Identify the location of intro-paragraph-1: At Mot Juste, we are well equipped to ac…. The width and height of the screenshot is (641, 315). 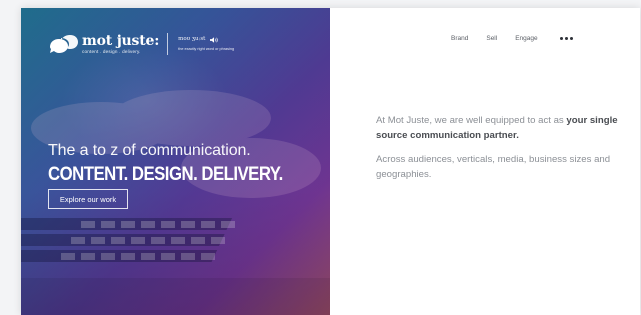
(498, 128).